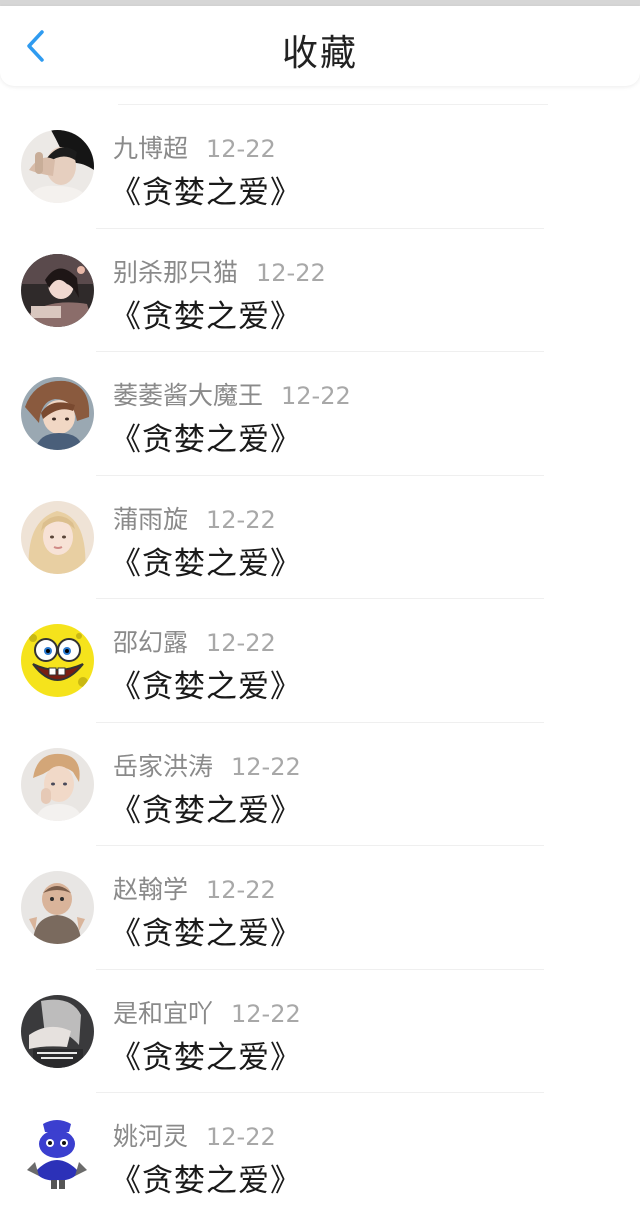 The width and height of the screenshot is (640, 1217). Describe the element at coordinates (150, 148) in the screenshot. I see `user-name: 九博超` at that location.